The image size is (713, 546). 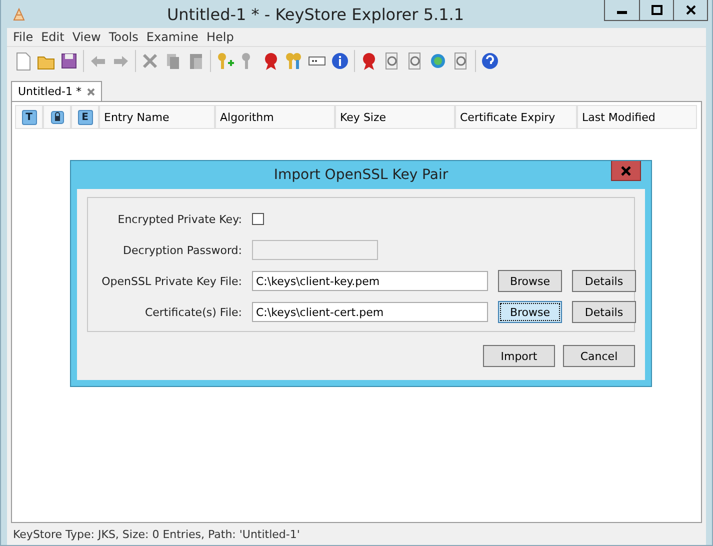 I want to click on column-header: Entry Name, so click(x=157, y=117).